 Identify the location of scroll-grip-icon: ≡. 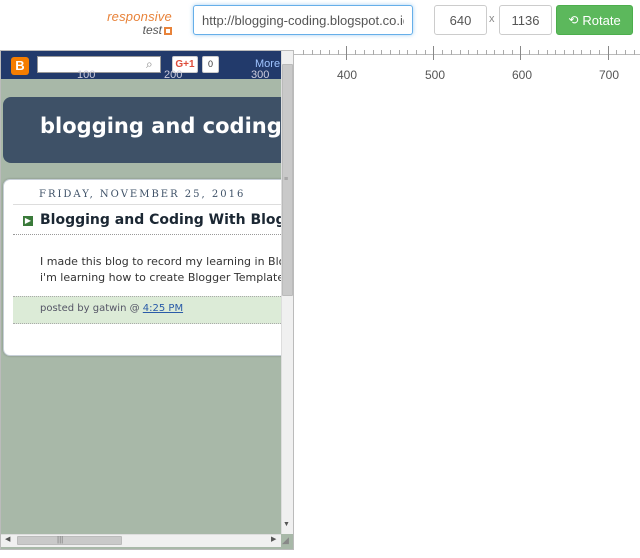
(286, 179).